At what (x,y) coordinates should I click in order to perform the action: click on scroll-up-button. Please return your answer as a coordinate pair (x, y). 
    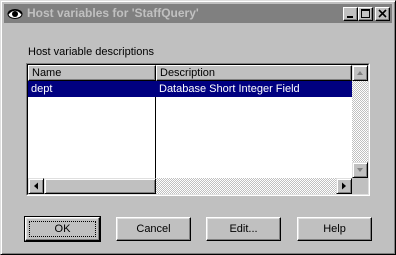
    Looking at the image, I should click on (360, 73).